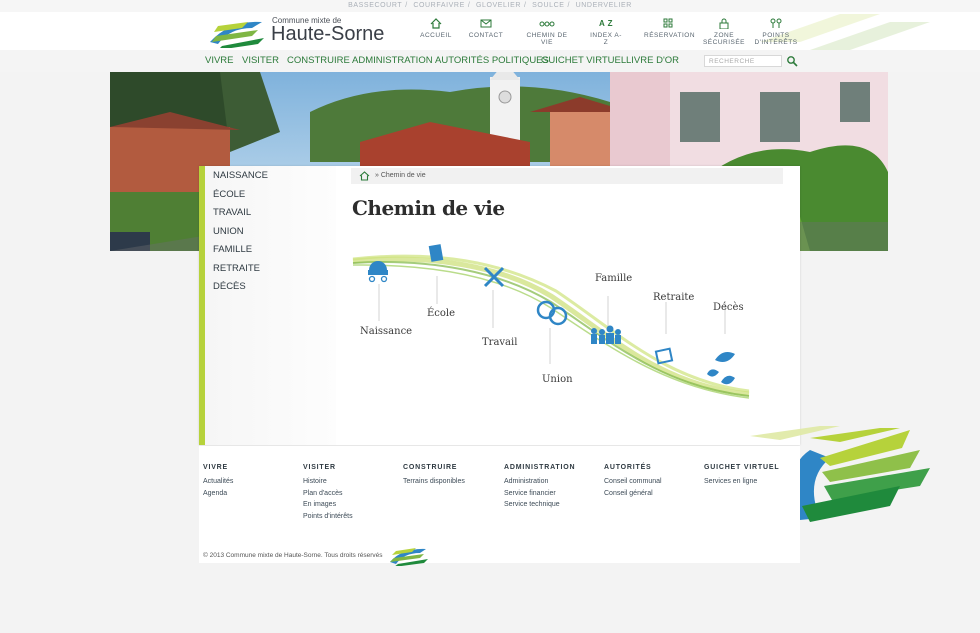 The width and height of the screenshot is (980, 633). Describe the element at coordinates (270, 250) in the screenshot. I see `sidebar-item-famille: FAMILLE` at that location.